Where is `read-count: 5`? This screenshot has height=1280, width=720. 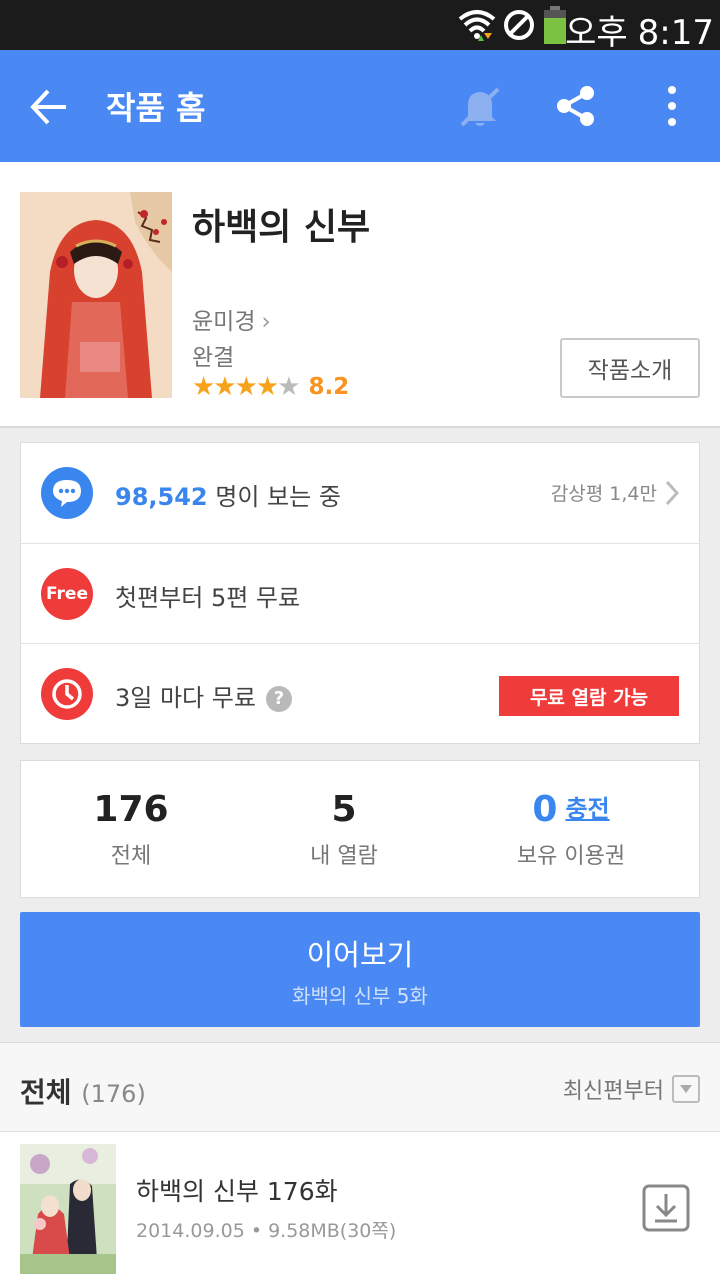
read-count: 5 is located at coordinates (344, 809).